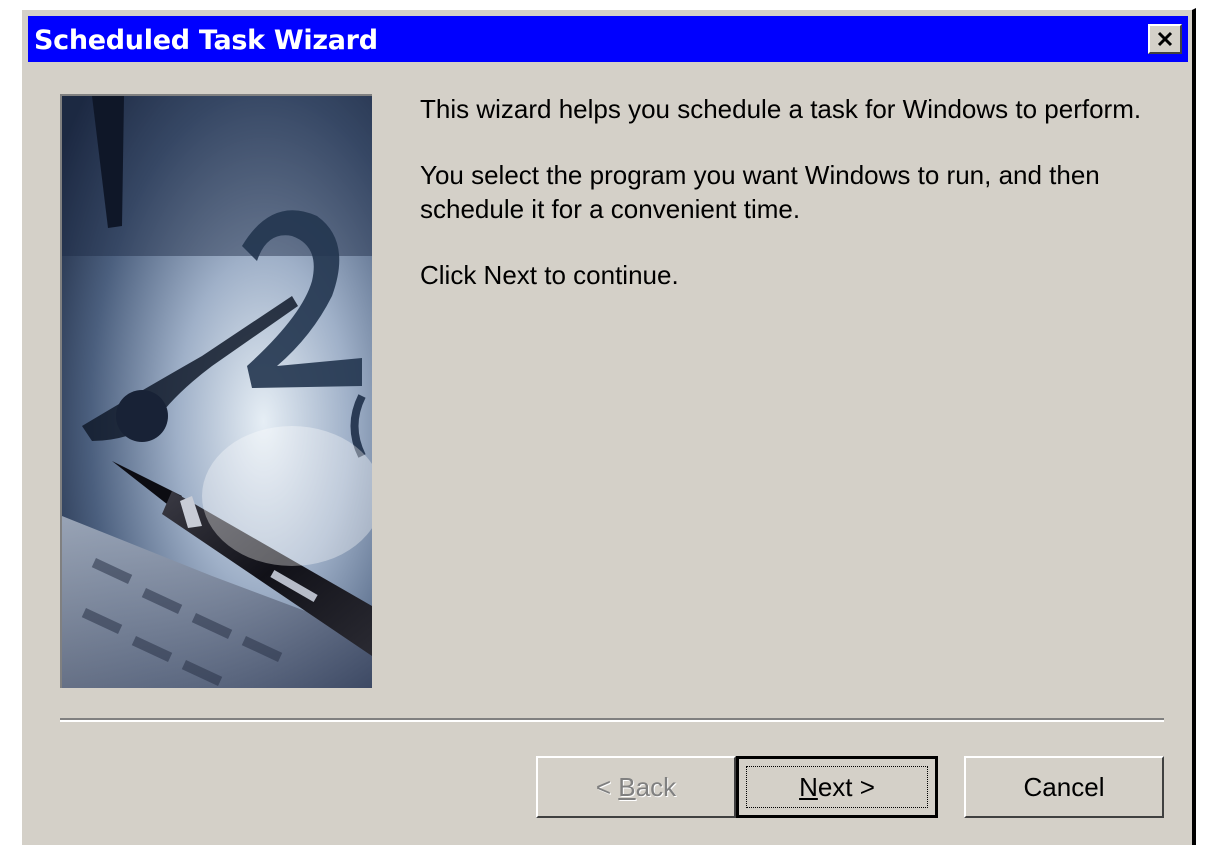 Image resolution: width=1206 pixels, height=845 pixels. I want to click on separator-line, so click(612, 720).